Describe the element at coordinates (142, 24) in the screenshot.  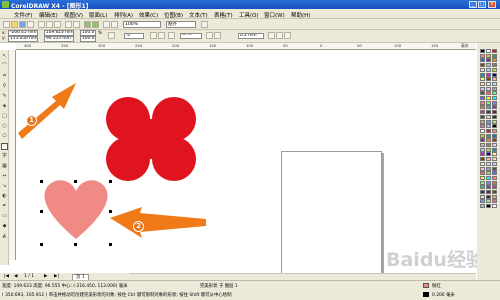
I see `zoom-level-combo: 100%` at that location.